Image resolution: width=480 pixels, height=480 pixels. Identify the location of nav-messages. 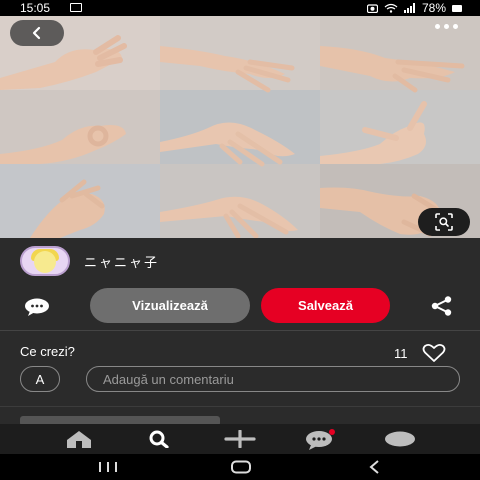
(320, 439).